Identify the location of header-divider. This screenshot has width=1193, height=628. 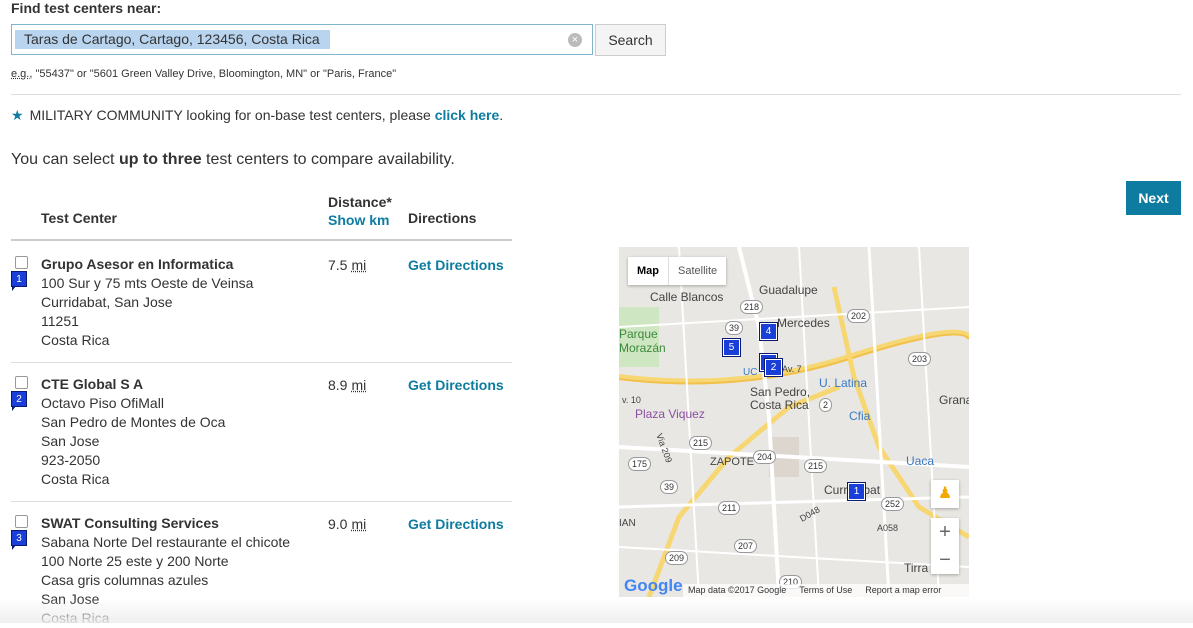
(261, 240).